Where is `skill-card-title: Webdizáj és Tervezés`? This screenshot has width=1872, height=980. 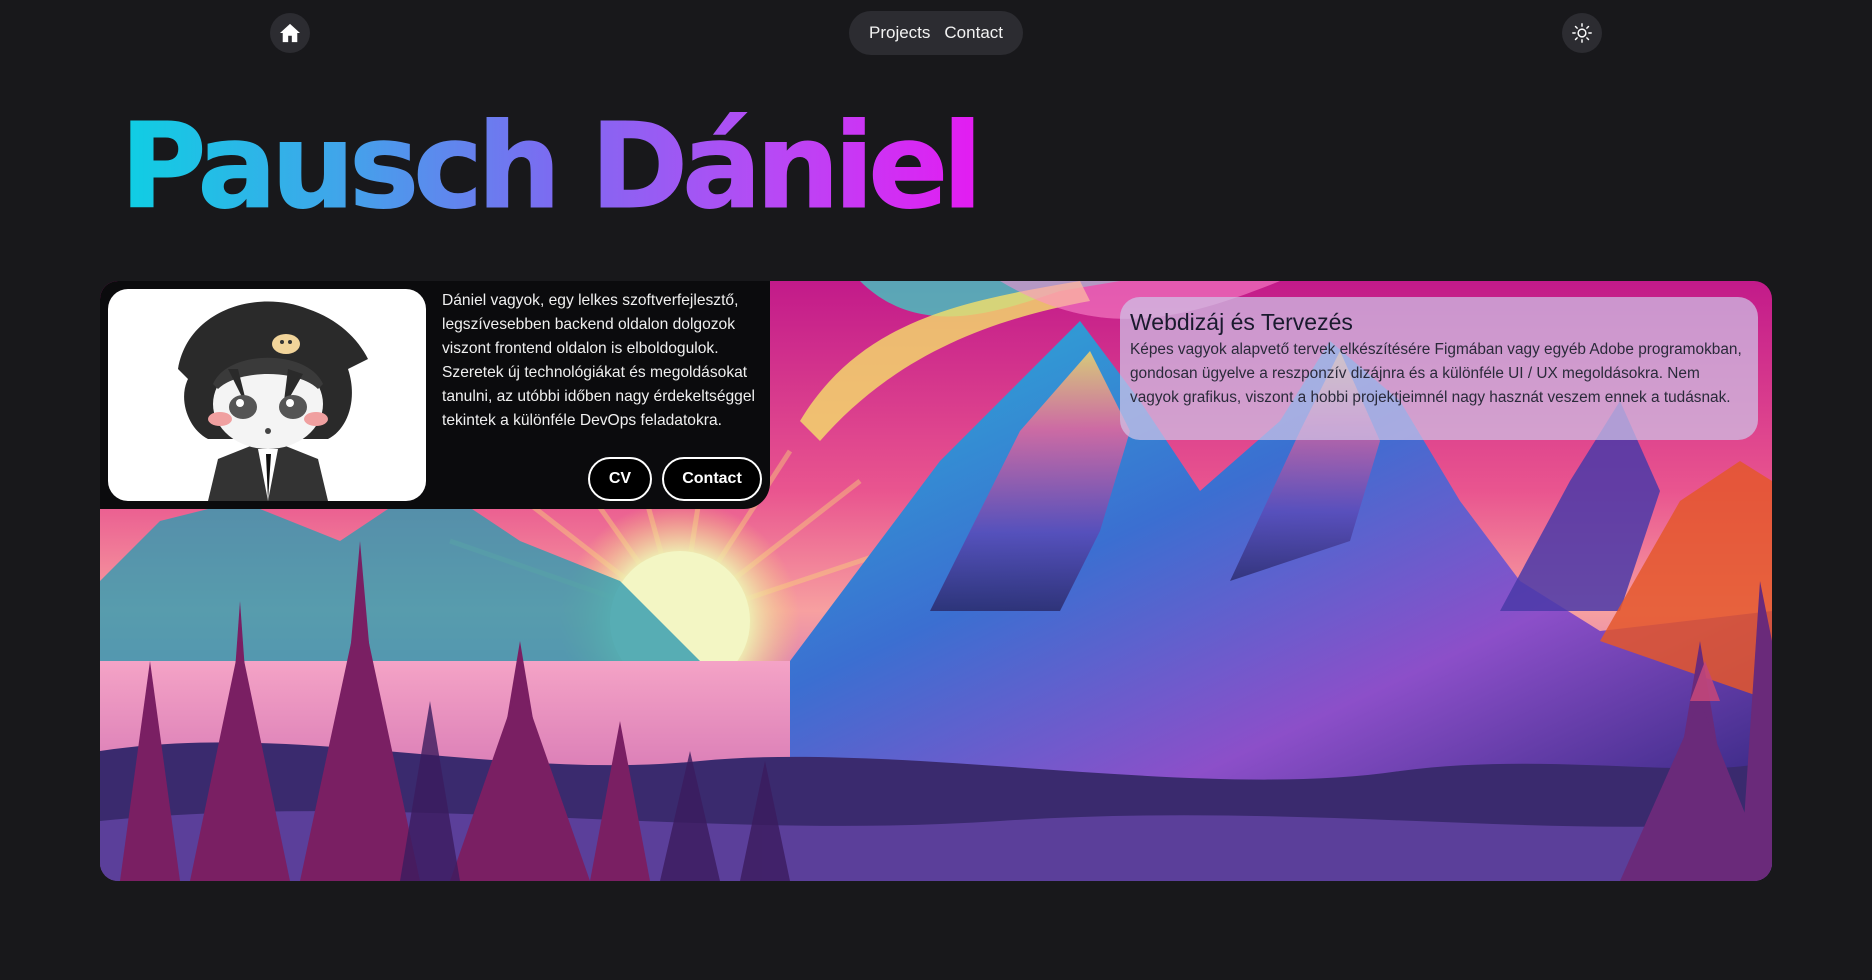 skill-card-title: Webdizáj és Tervezés is located at coordinates (1241, 322).